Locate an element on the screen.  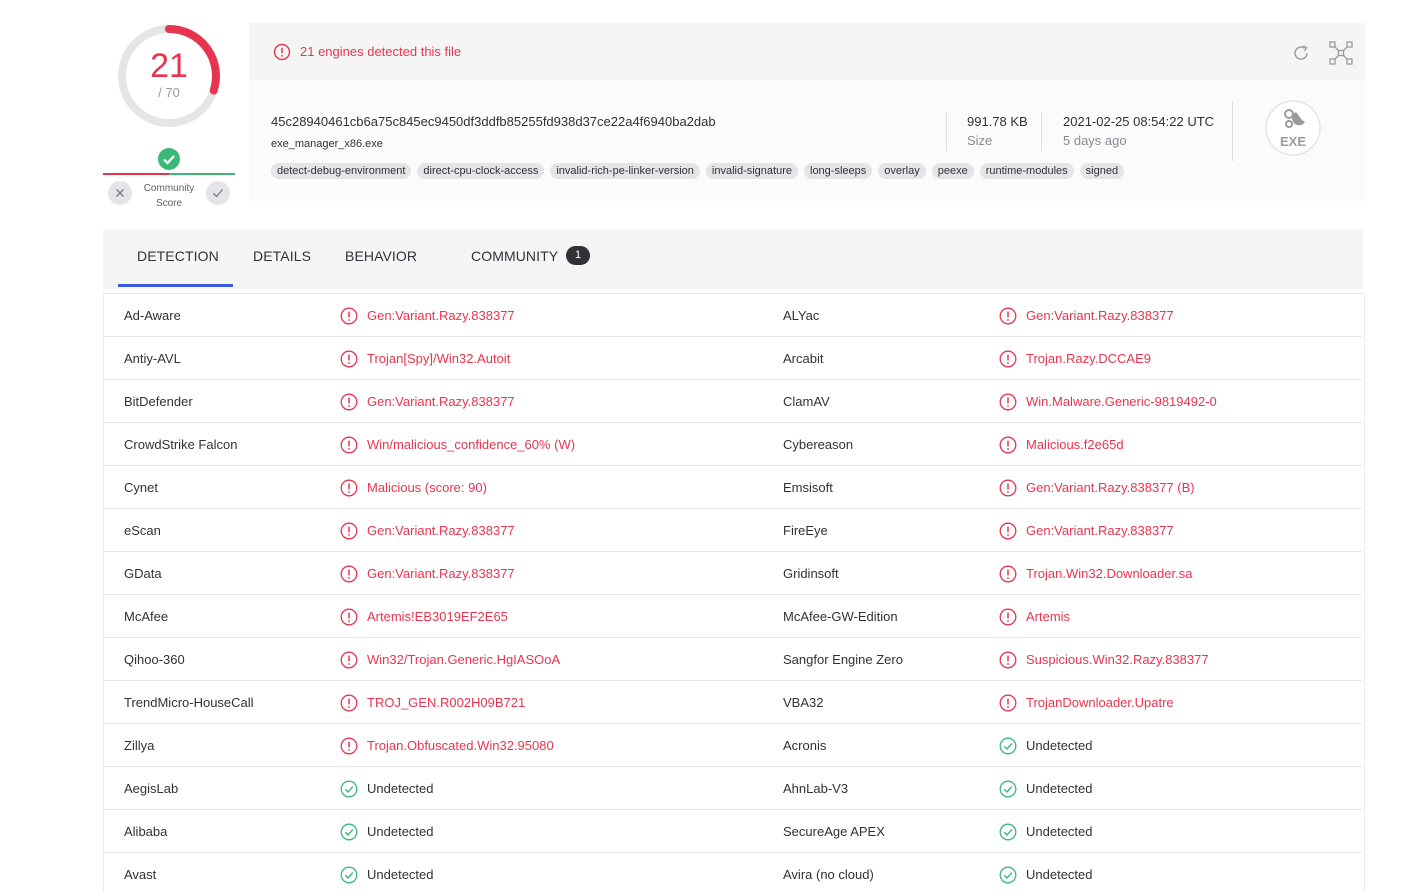
community-label-line1: Community is located at coordinates (169, 188).